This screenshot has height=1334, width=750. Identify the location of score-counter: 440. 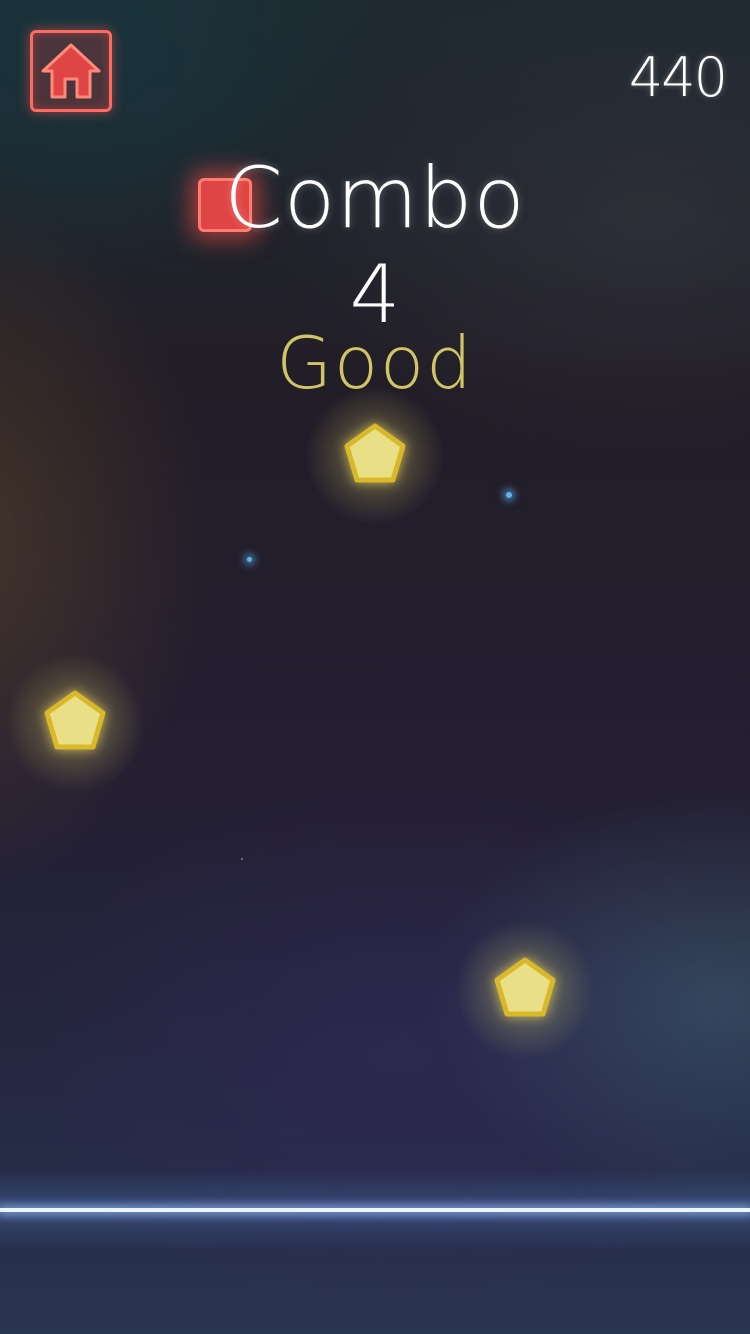
(678, 77).